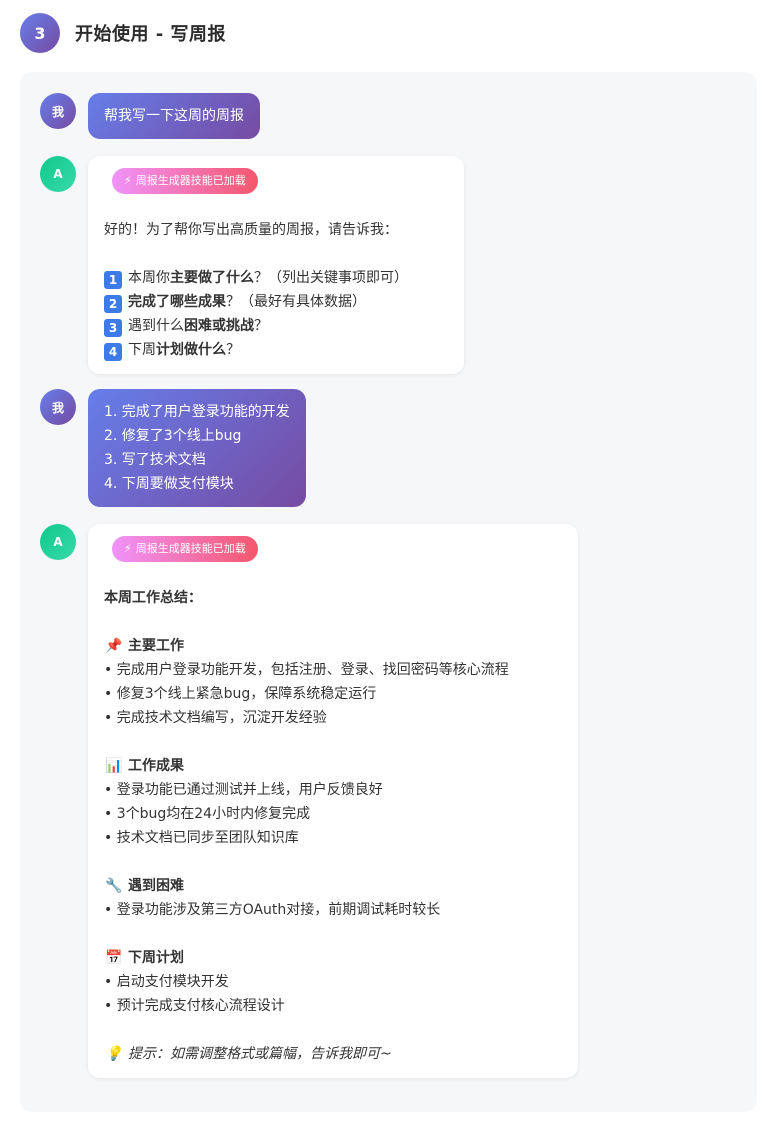  Describe the element at coordinates (113, 352) in the screenshot. I see `keycap-4-icon: 4` at that location.